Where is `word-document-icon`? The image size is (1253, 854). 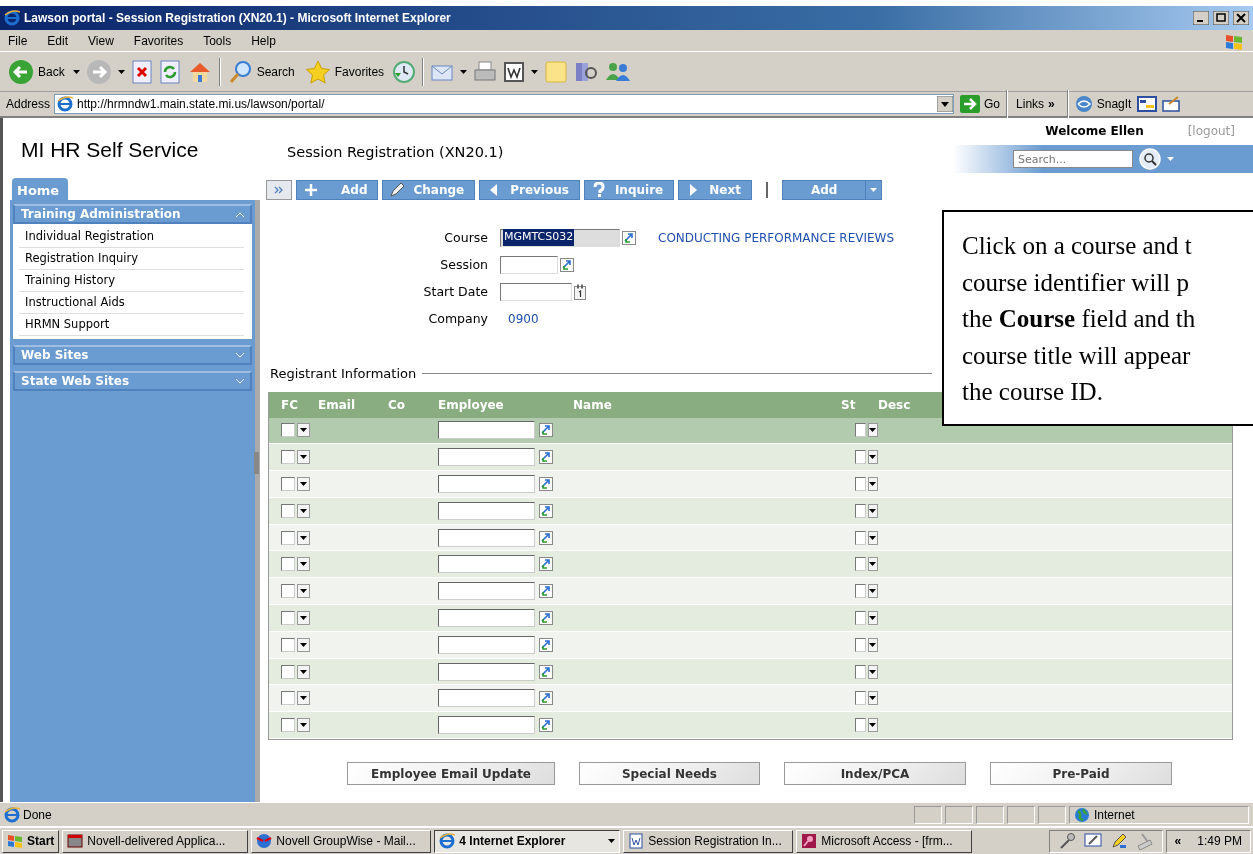 word-document-icon is located at coordinates (514, 71).